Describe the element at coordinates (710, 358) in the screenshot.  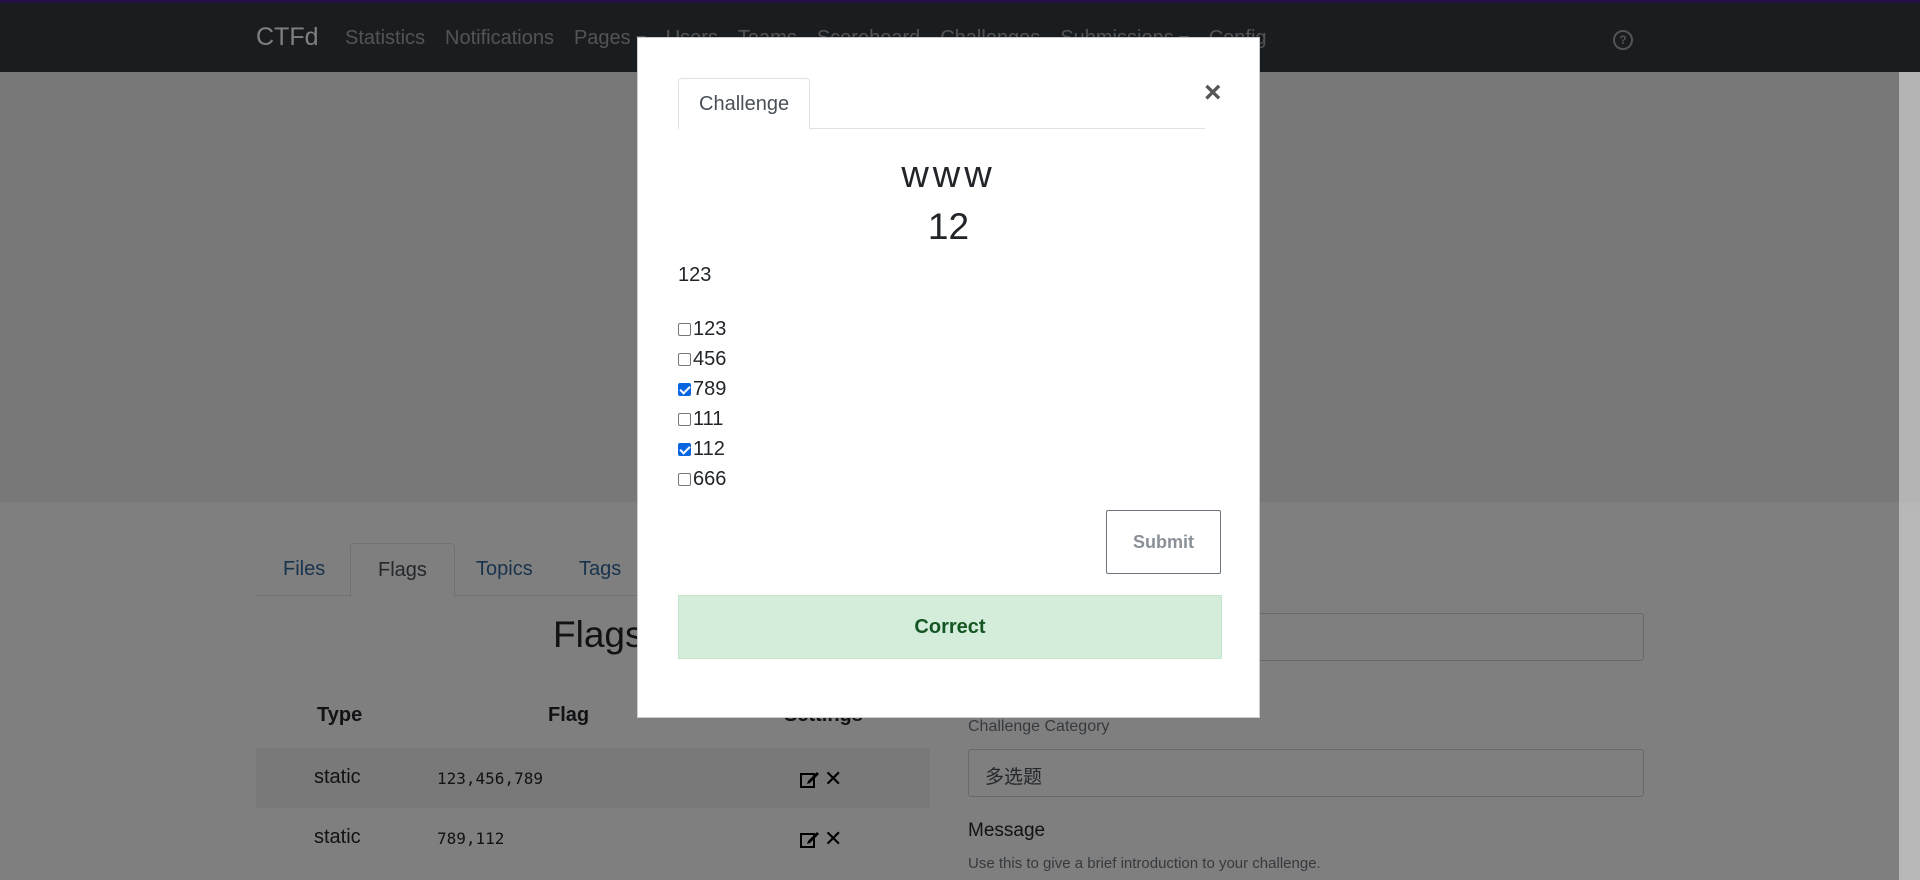
I see `choice-label: 456` at that location.